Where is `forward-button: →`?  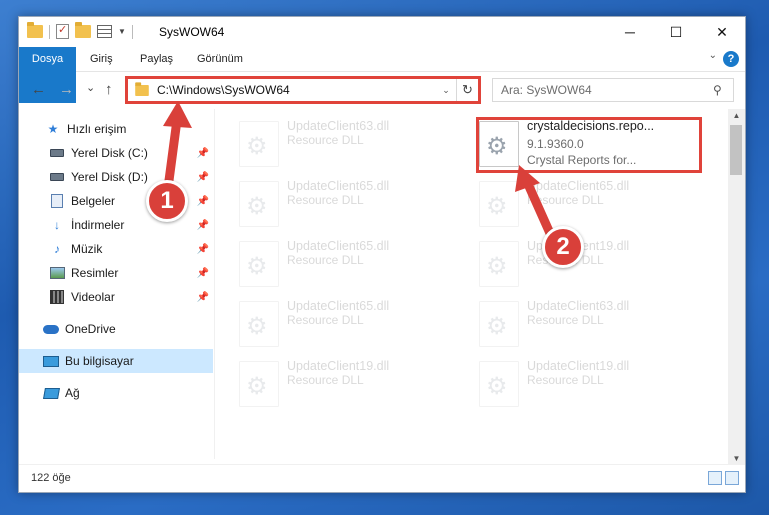
forward-button: → is located at coordinates (66, 89).